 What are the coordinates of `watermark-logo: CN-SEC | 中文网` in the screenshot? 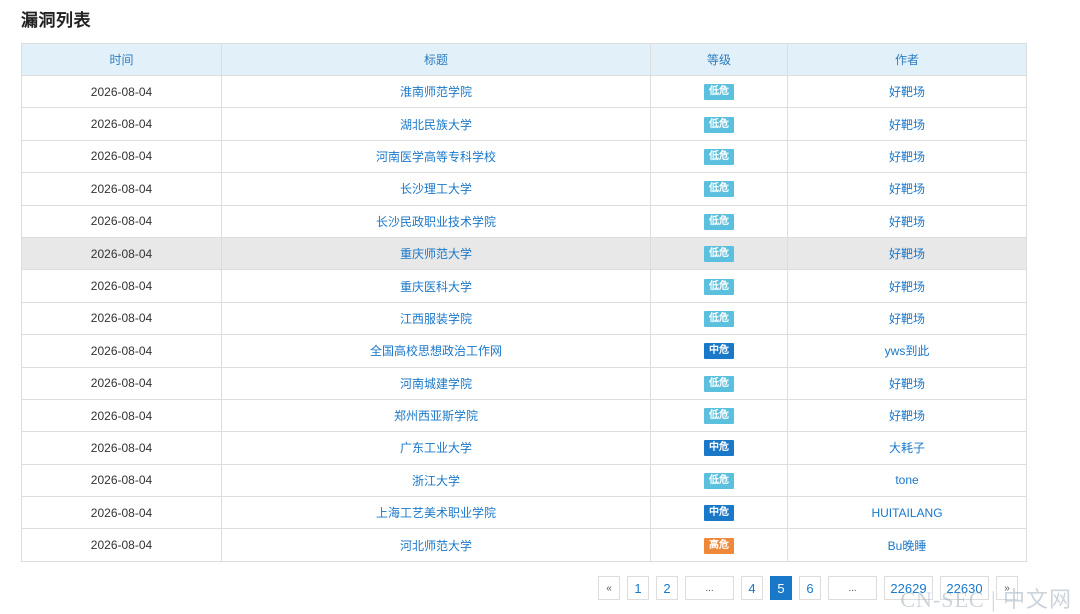 It's located at (986, 599).